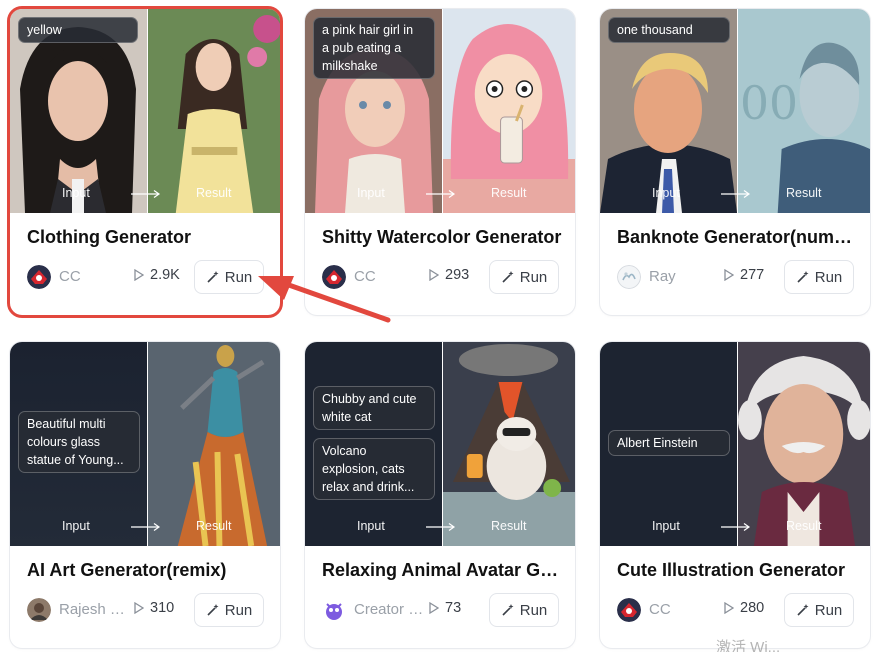  What do you see at coordinates (735, 444) in the screenshot?
I see `preview-image: Input Result Albert Einstein` at bounding box center [735, 444].